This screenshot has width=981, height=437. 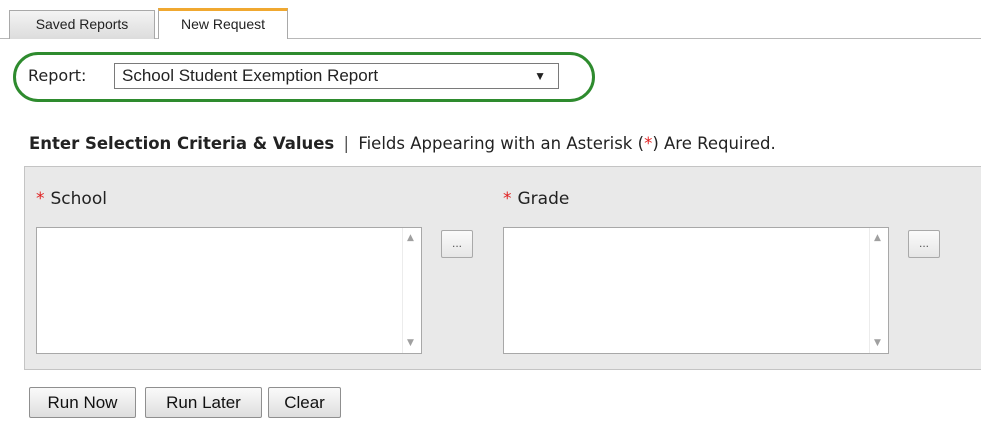 What do you see at coordinates (82, 402) in the screenshot?
I see `run-now-button: Run Now` at bounding box center [82, 402].